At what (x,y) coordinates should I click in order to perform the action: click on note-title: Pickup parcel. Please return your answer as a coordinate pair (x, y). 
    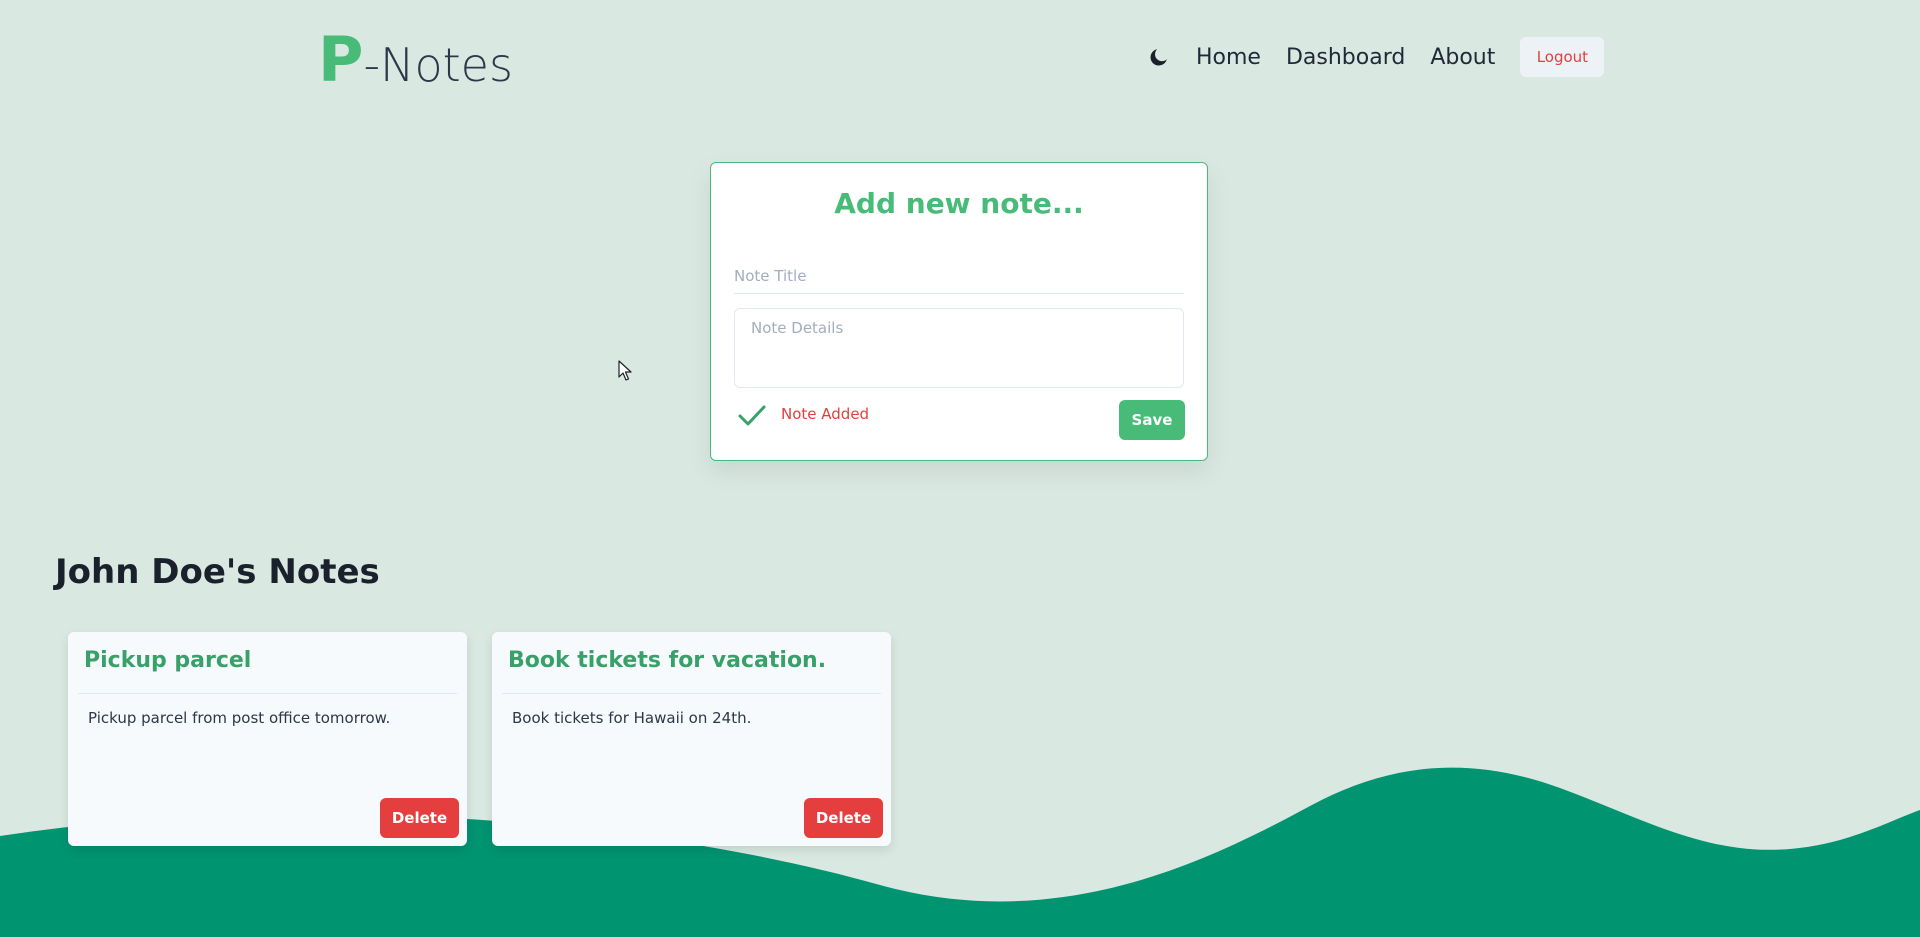
    Looking at the image, I should click on (168, 660).